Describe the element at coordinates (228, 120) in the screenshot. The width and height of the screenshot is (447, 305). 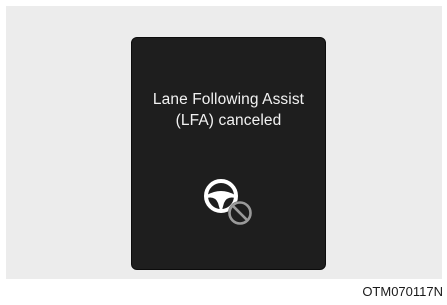
I see `message-line-2: (LFA) canceled` at that location.